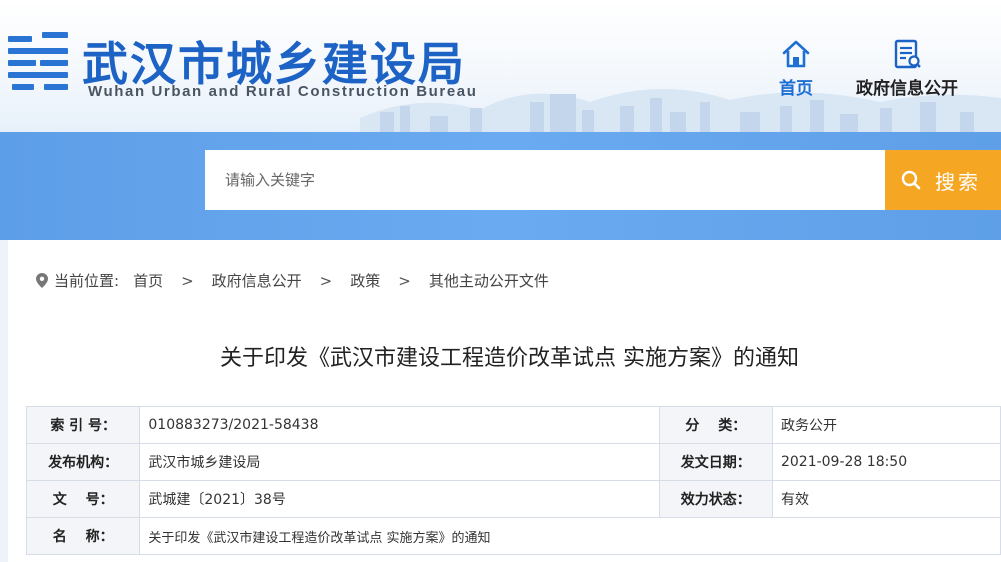  I want to click on nav-government-info-label: 政府信息公开, so click(907, 89).